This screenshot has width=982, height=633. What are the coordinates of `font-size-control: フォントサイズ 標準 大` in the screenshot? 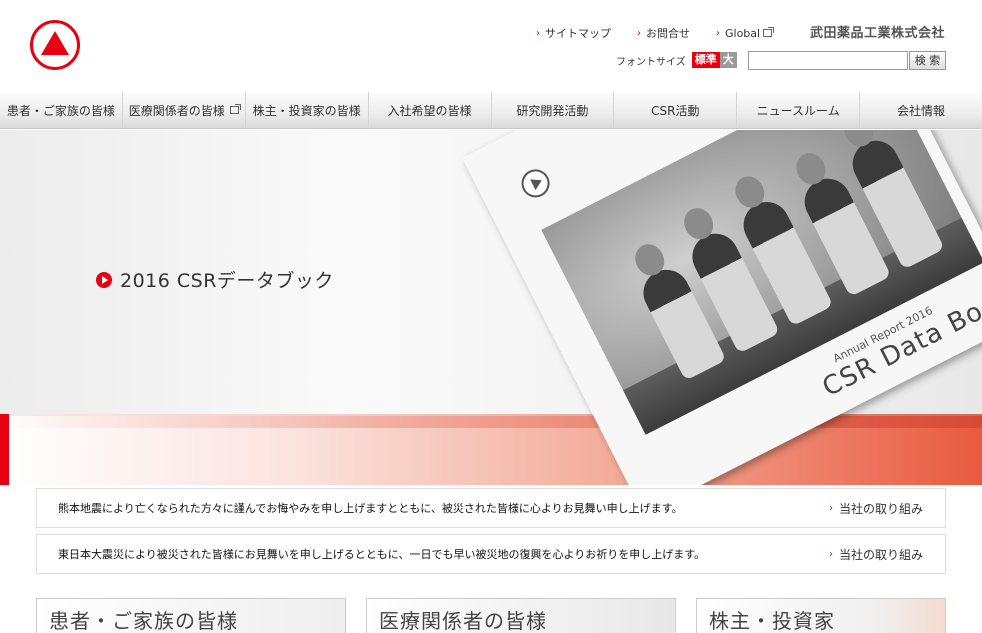 It's located at (676, 60).